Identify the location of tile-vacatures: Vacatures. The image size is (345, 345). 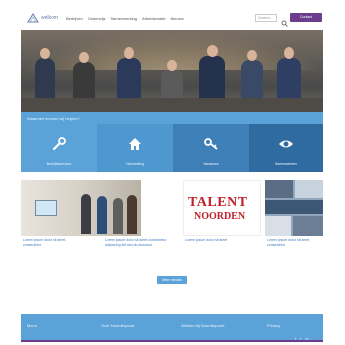
(211, 148).